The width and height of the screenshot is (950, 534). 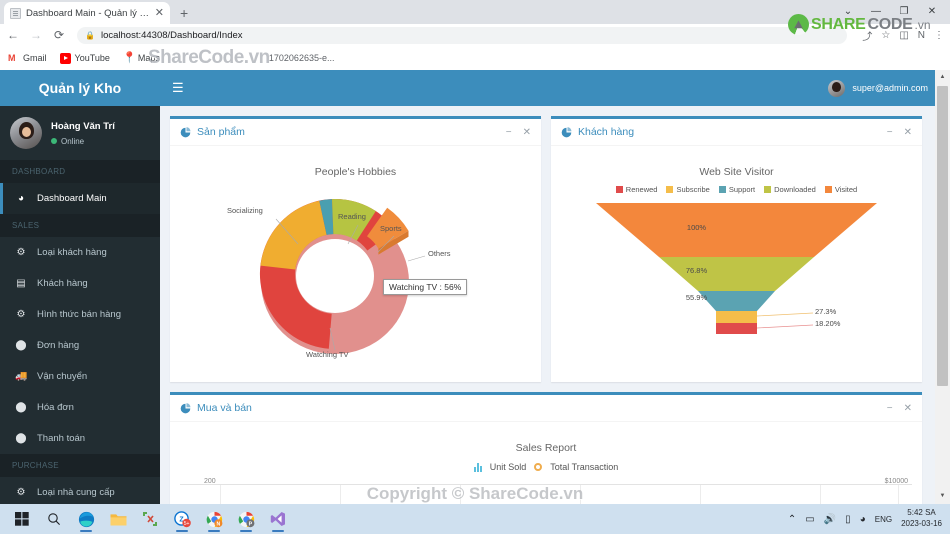 What do you see at coordinates (903, 35) in the screenshot?
I see `reading-list-icon: ◫` at bounding box center [903, 35].